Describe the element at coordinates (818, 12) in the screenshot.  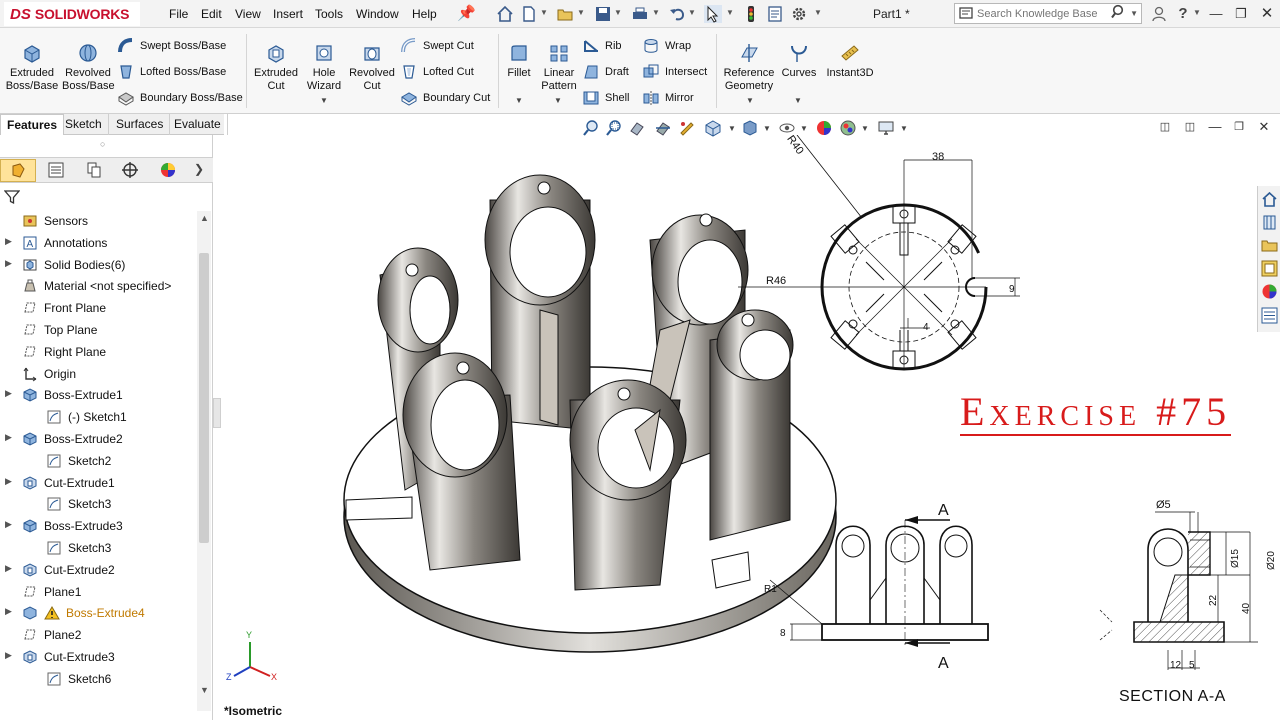
I see `options-caret-icon: ▼` at that location.